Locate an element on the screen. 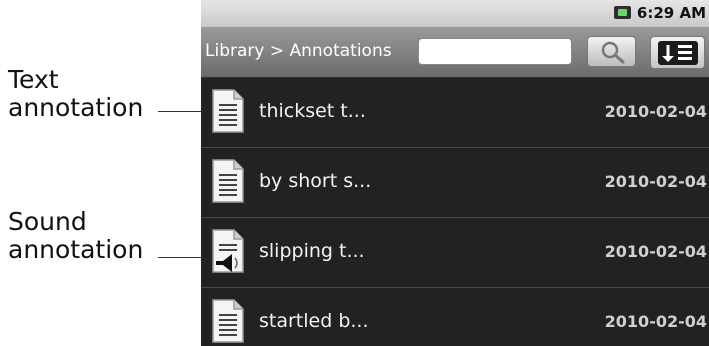 This screenshot has height=346, width=709. search-button is located at coordinates (611, 51).